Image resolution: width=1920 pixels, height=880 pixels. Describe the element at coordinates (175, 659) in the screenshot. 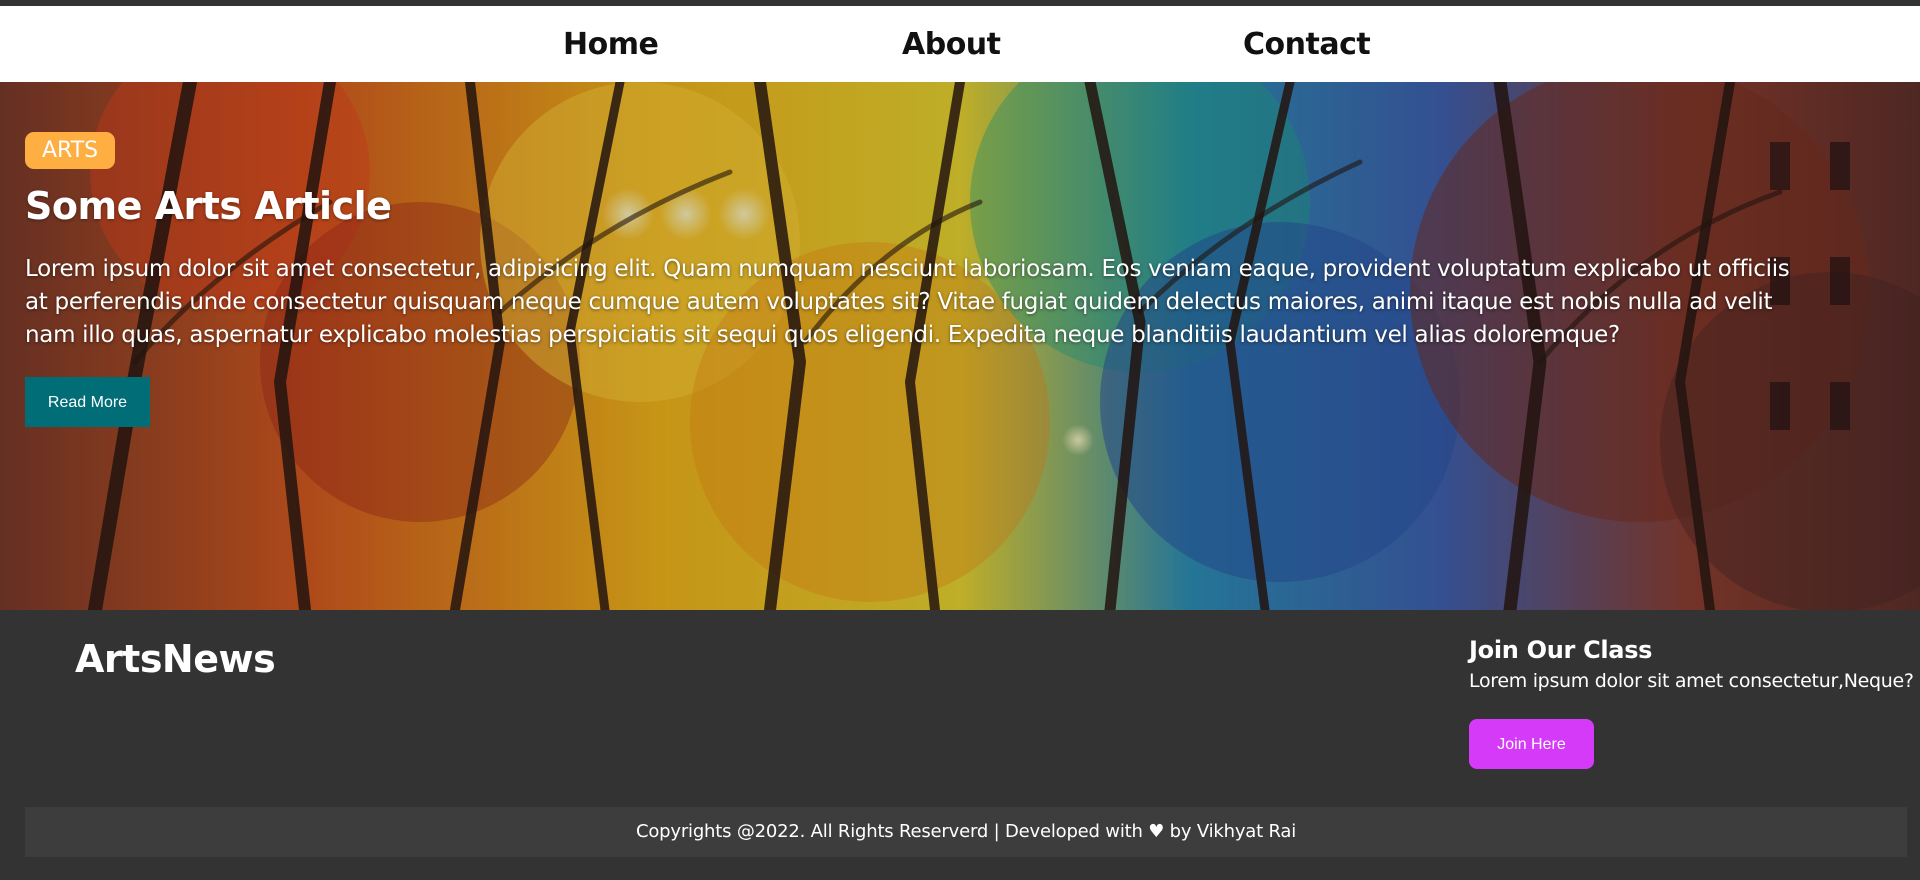

I see `footer-brand: ArtsNews` at that location.